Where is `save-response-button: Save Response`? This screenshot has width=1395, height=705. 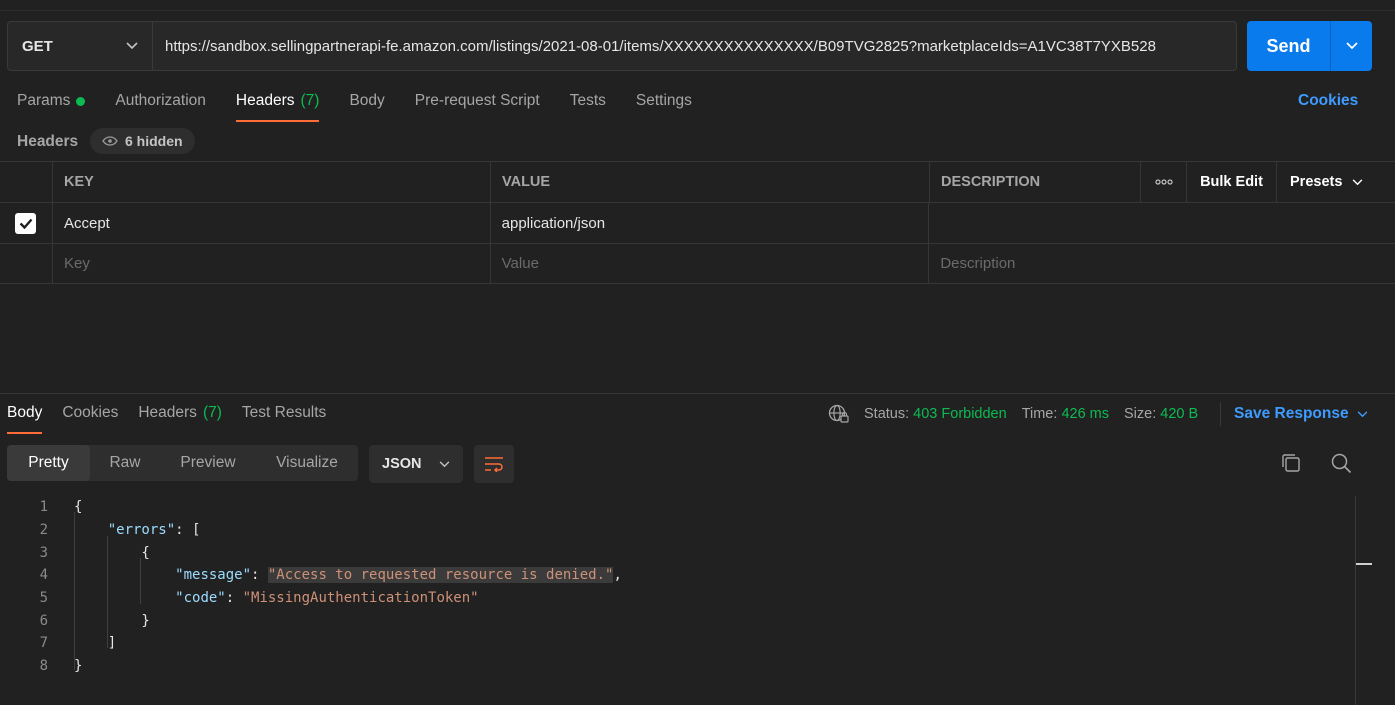 save-response-button: Save Response is located at coordinates (1301, 414).